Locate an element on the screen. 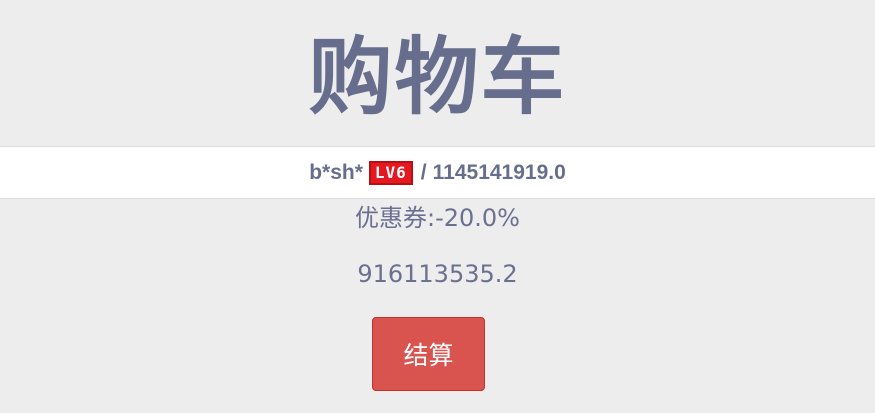 The image size is (875, 413). cart-total: 916113535.2 is located at coordinates (437, 274).